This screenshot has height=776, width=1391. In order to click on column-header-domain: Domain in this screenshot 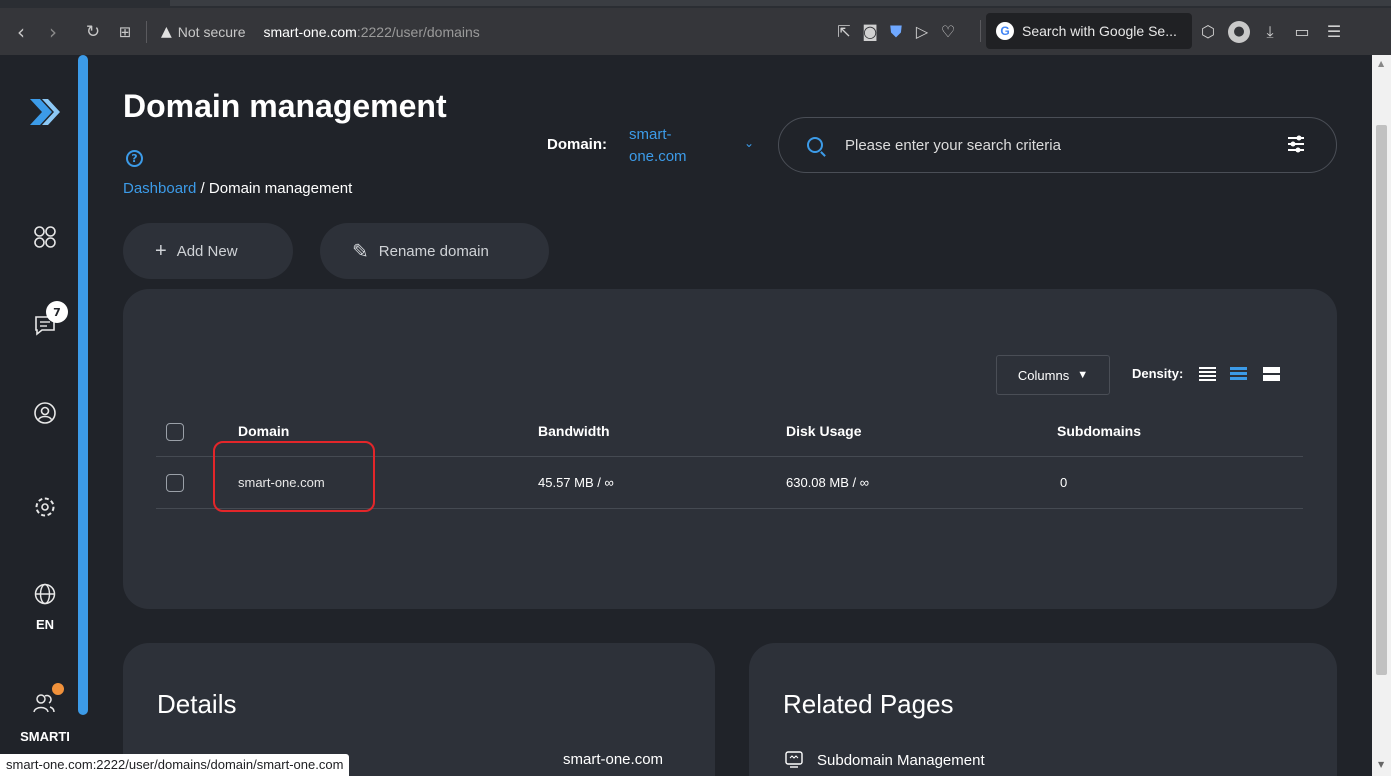, I will do `click(263, 431)`.